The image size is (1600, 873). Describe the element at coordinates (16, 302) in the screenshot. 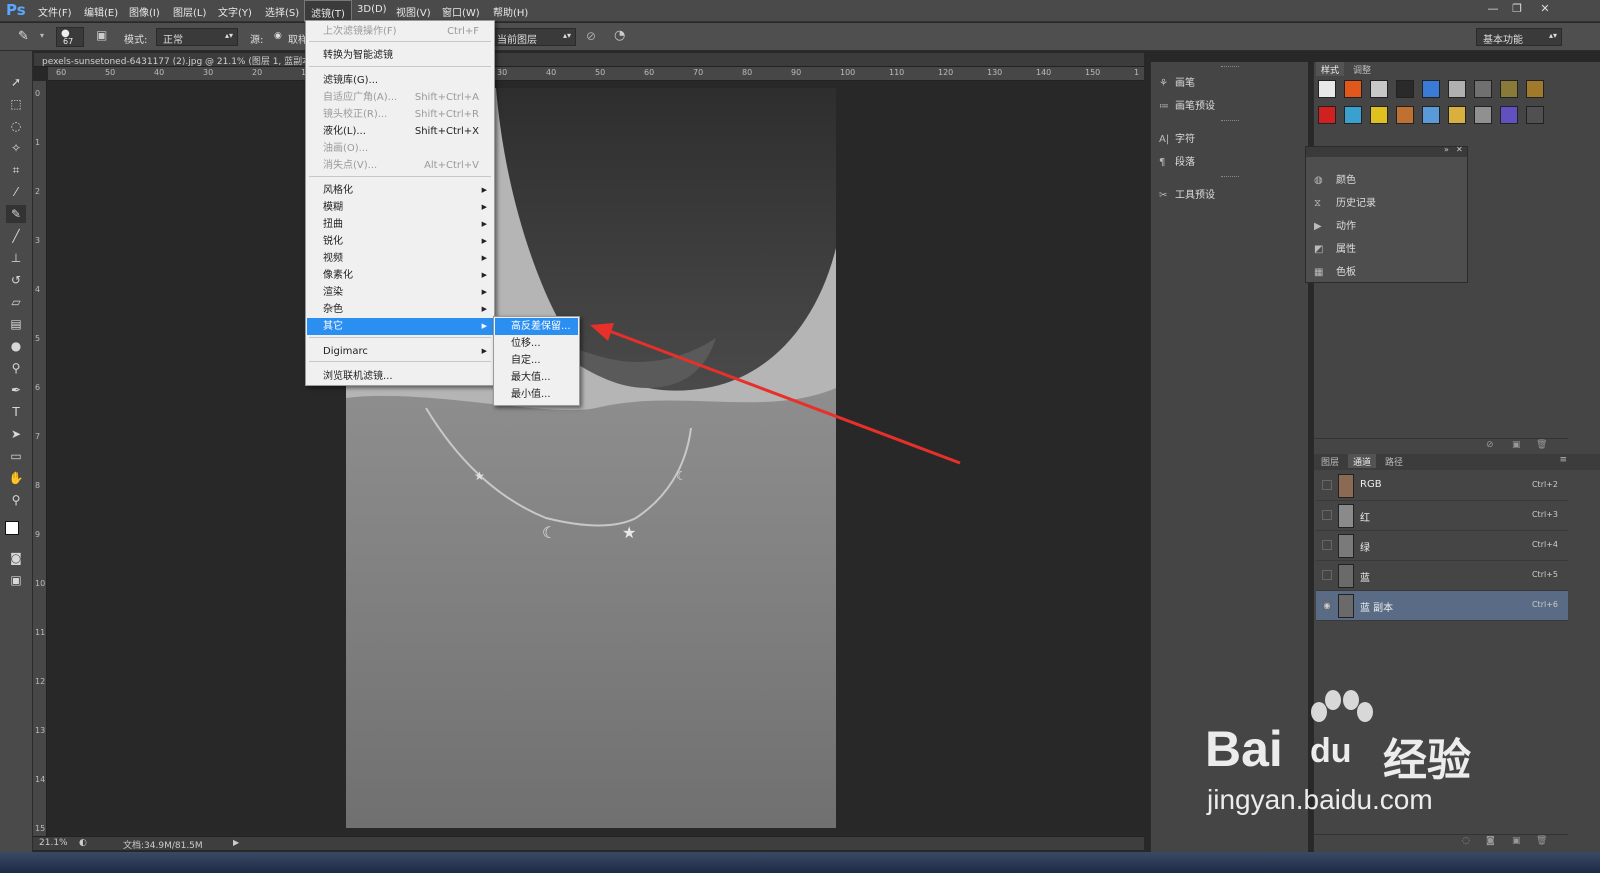

I see `eraser-tool-icon: ▱` at that location.